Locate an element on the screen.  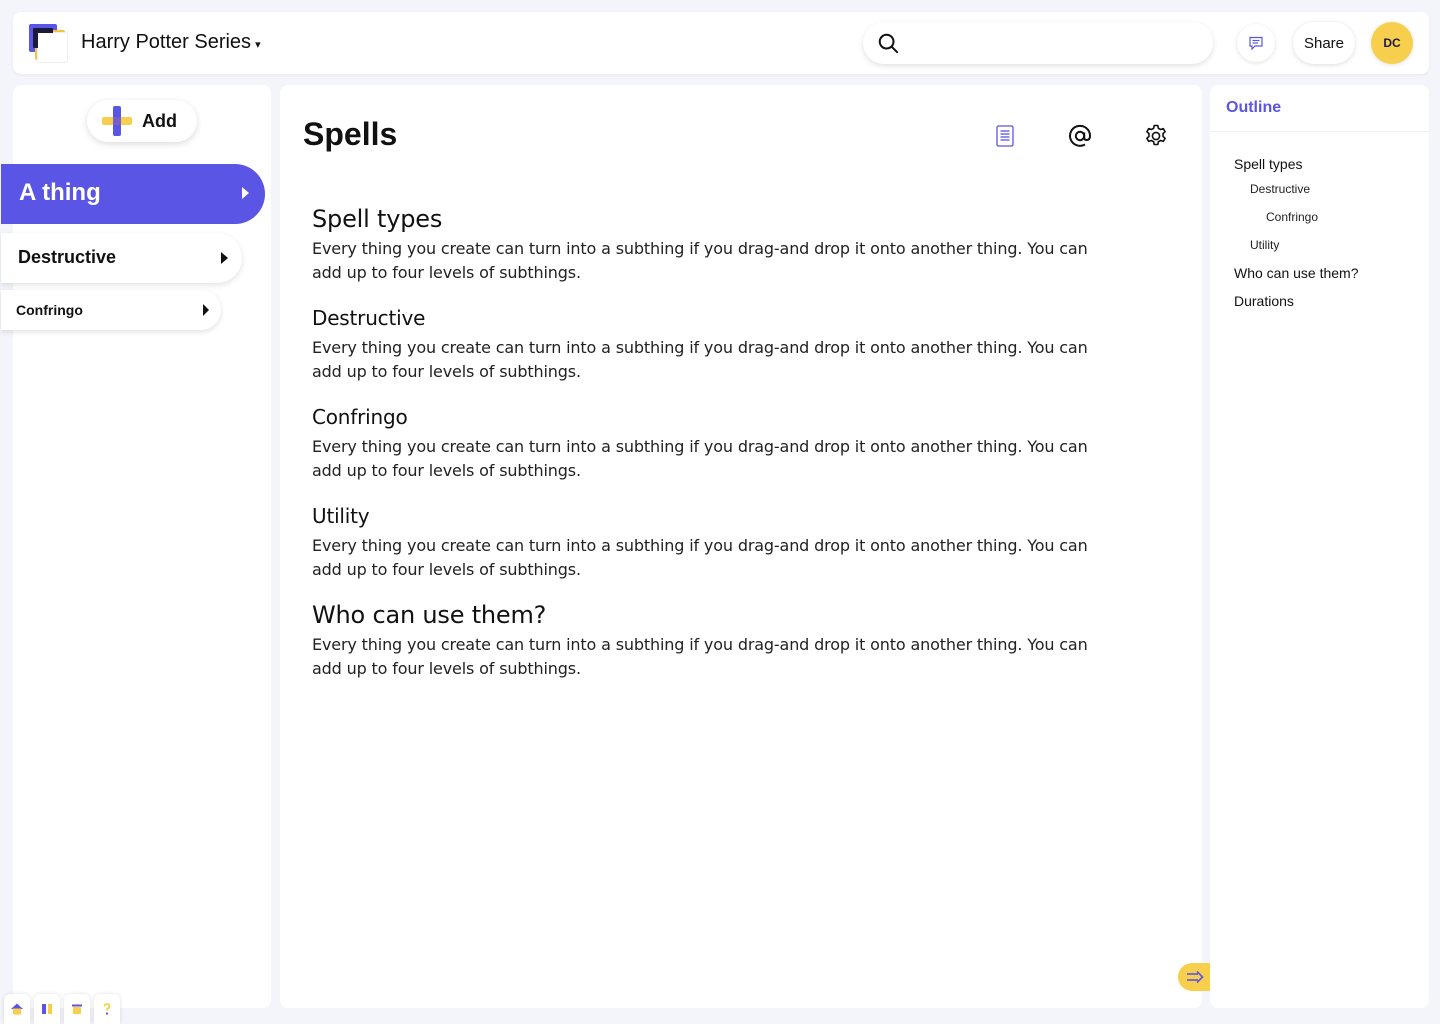
search-bar is located at coordinates (1038, 43).